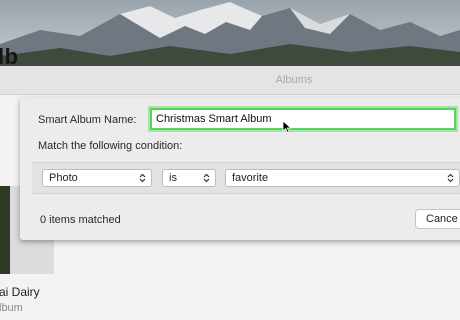 The width and height of the screenshot is (460, 320). Describe the element at coordinates (63, 178) in the screenshot. I see `condition-field-value: Photo` at that location.